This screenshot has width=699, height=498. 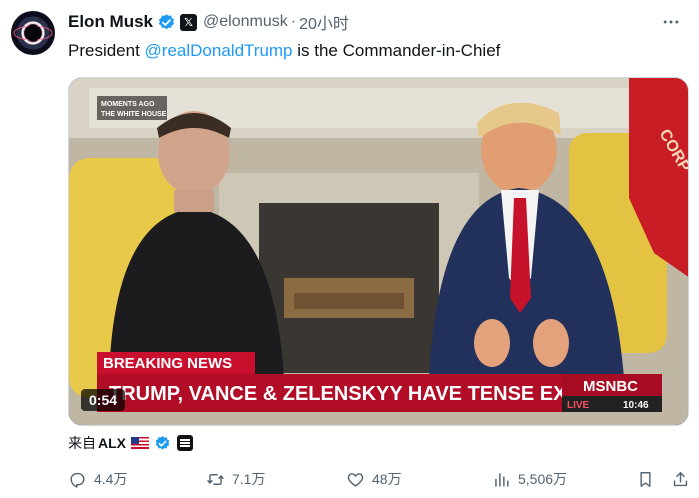 I want to click on author-avatar, so click(x=33, y=33).